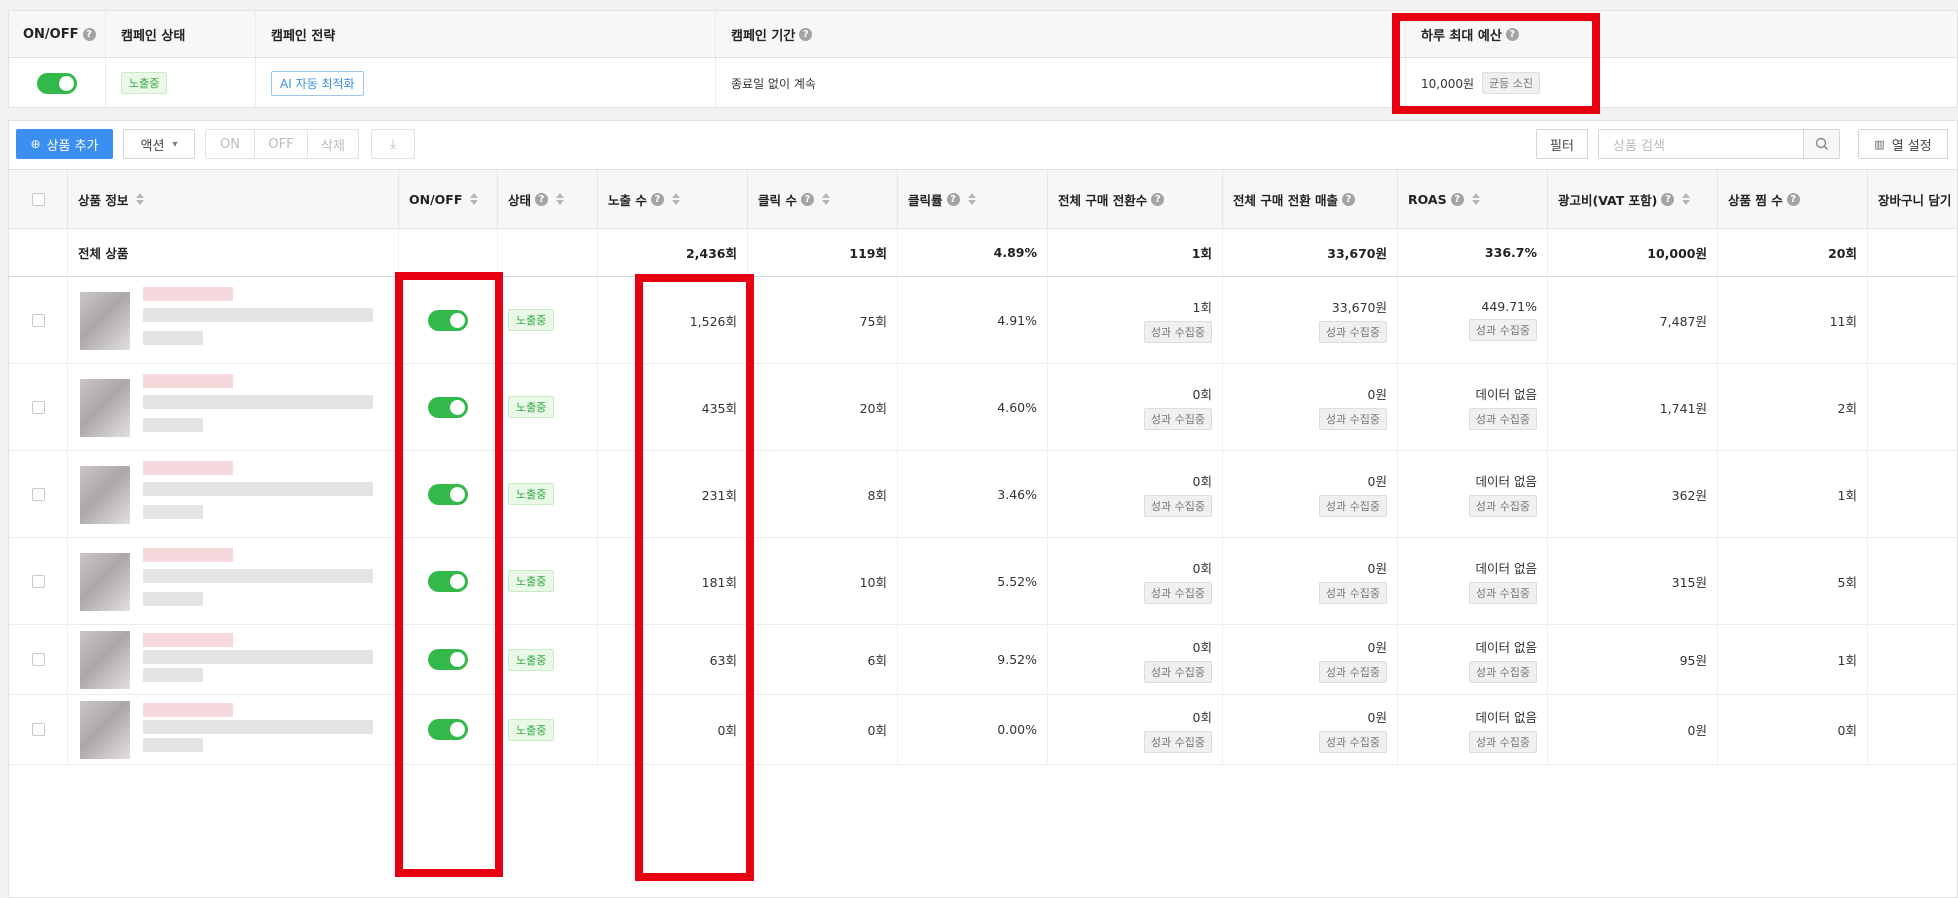 Image resolution: width=1958 pixels, height=898 pixels. I want to click on campaign-status-header-label: 캠페인 상태, so click(153, 36).